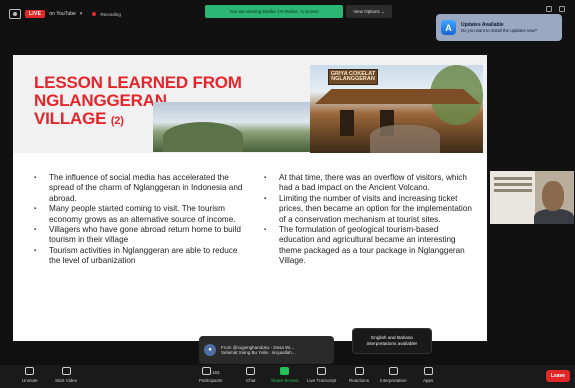  What do you see at coordinates (369, 11) in the screenshot?
I see `view-options-button: View Options ⌄` at bounding box center [369, 11].